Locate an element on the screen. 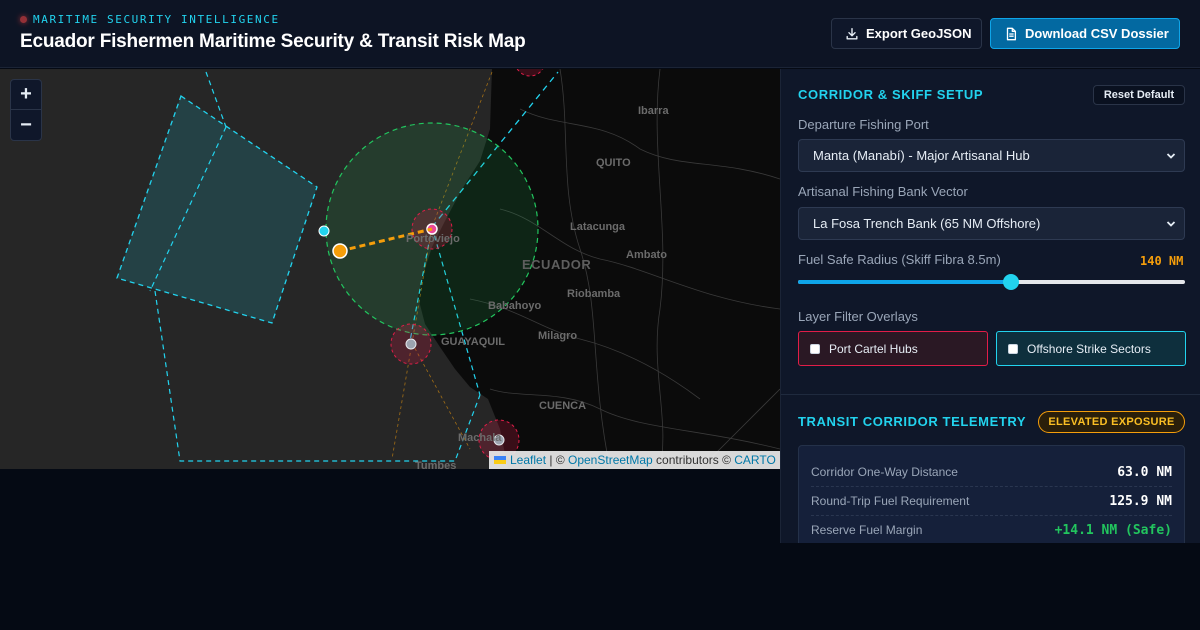 The width and height of the screenshot is (1200, 630). waypoint-marker is located at coordinates (324, 231).